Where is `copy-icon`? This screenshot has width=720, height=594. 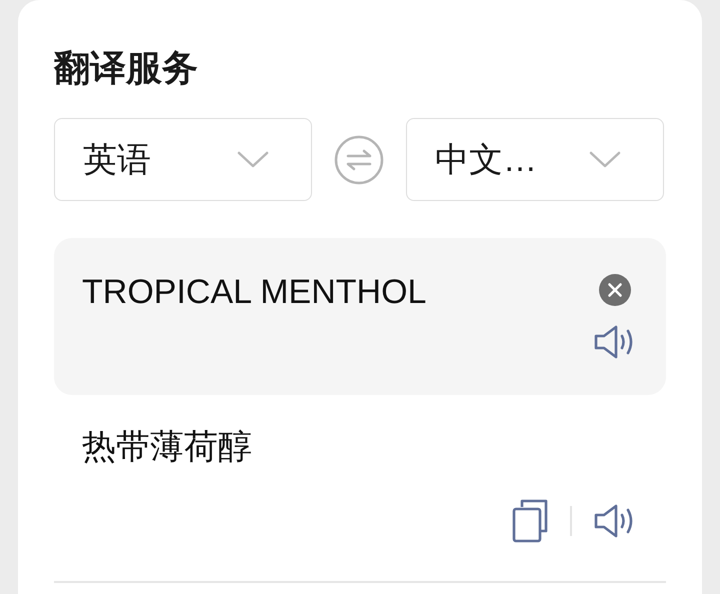
copy-icon is located at coordinates (530, 521).